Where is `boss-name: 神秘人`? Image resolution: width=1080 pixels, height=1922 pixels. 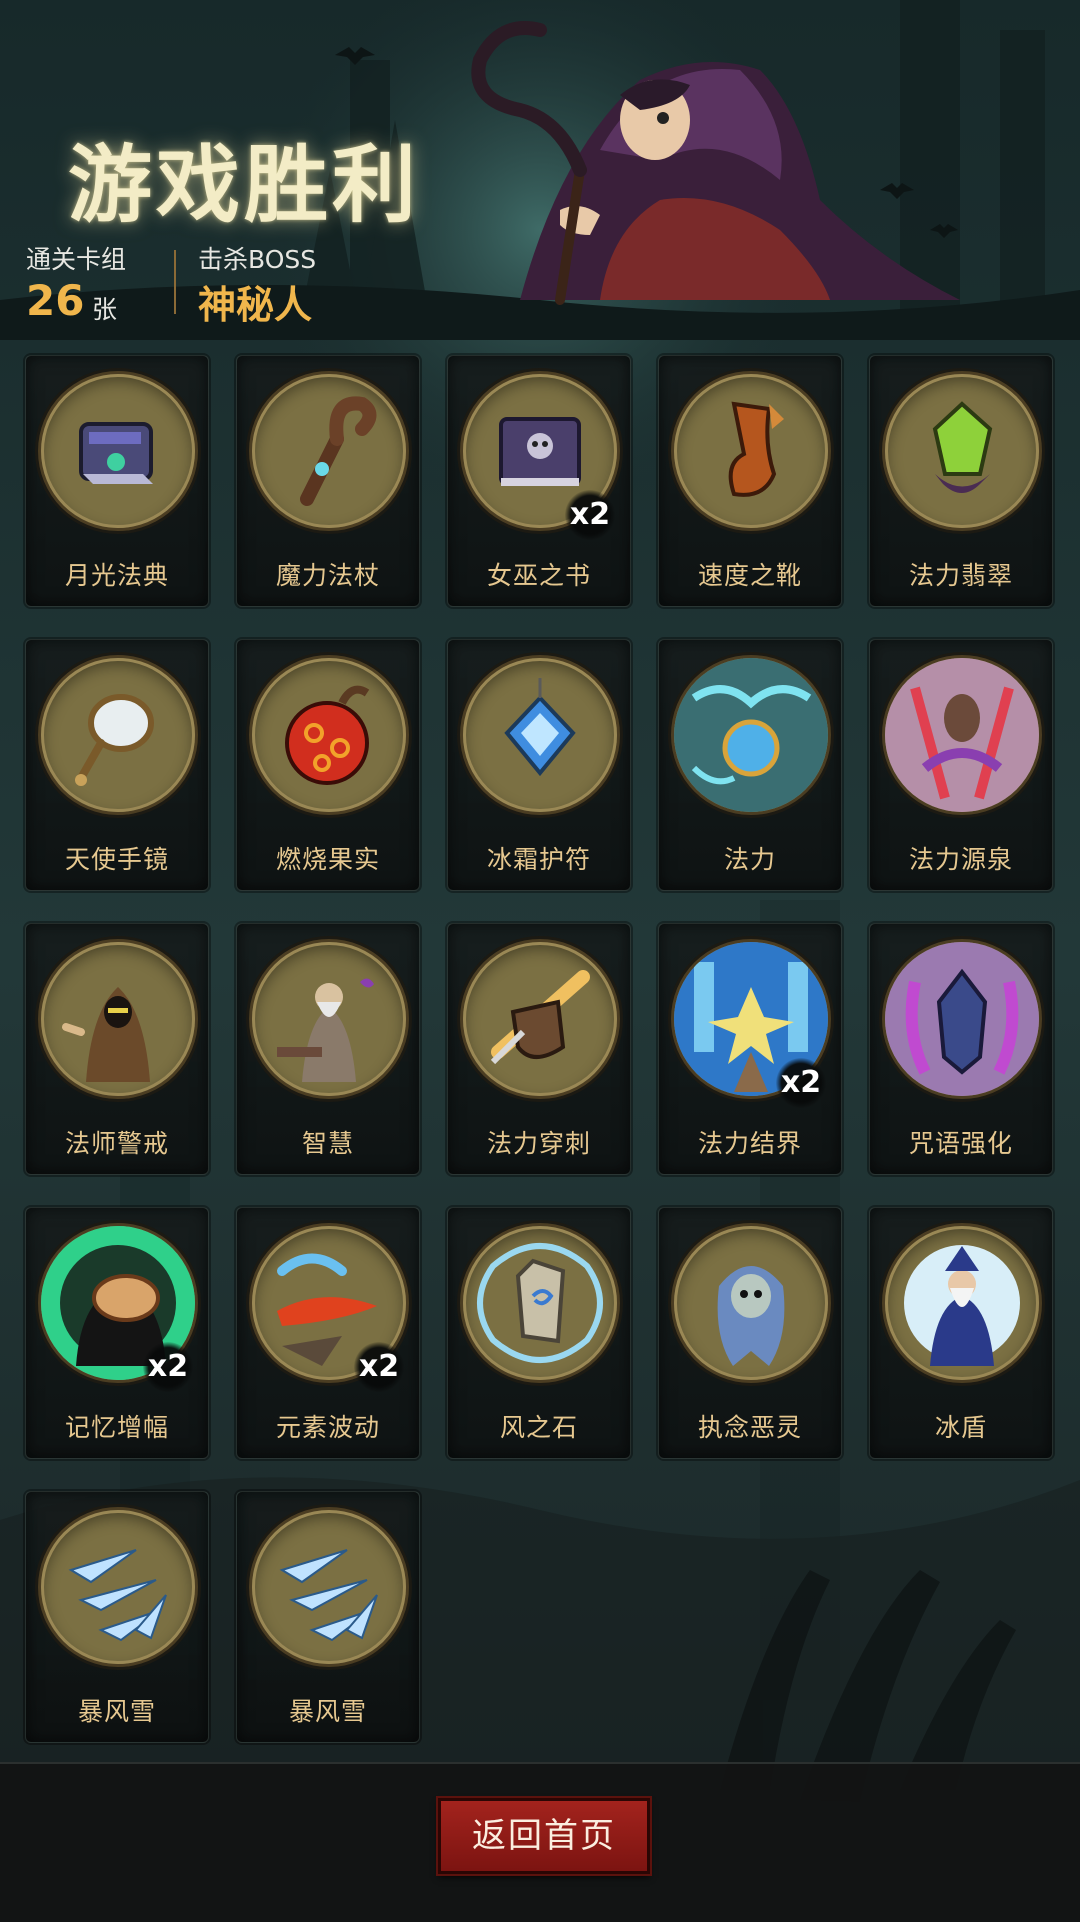
boss-name: 神秘人 is located at coordinates (255, 305).